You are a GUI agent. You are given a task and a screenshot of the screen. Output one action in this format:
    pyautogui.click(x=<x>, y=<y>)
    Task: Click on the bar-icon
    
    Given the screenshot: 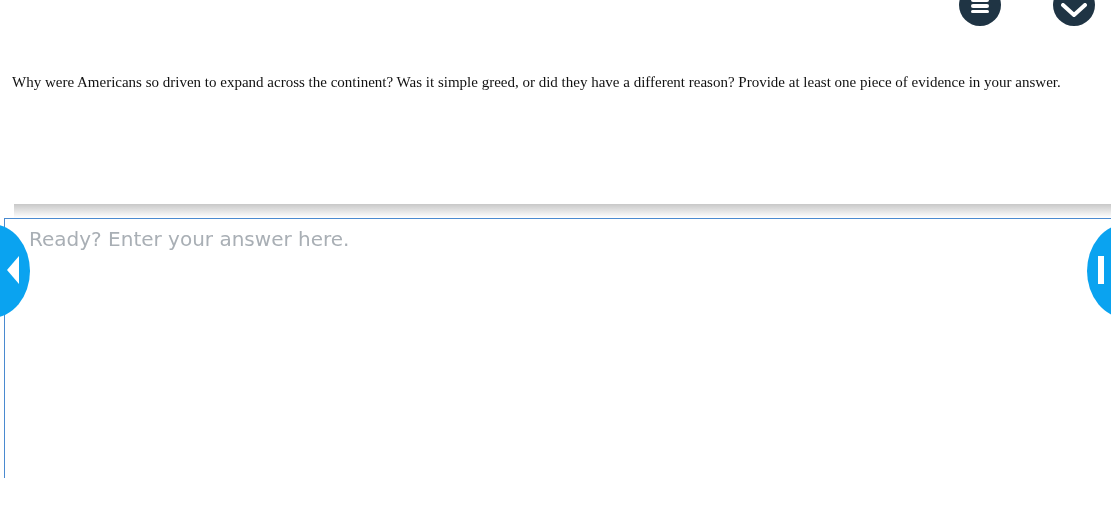 What is the action you would take?
    pyautogui.click(x=1101, y=269)
    